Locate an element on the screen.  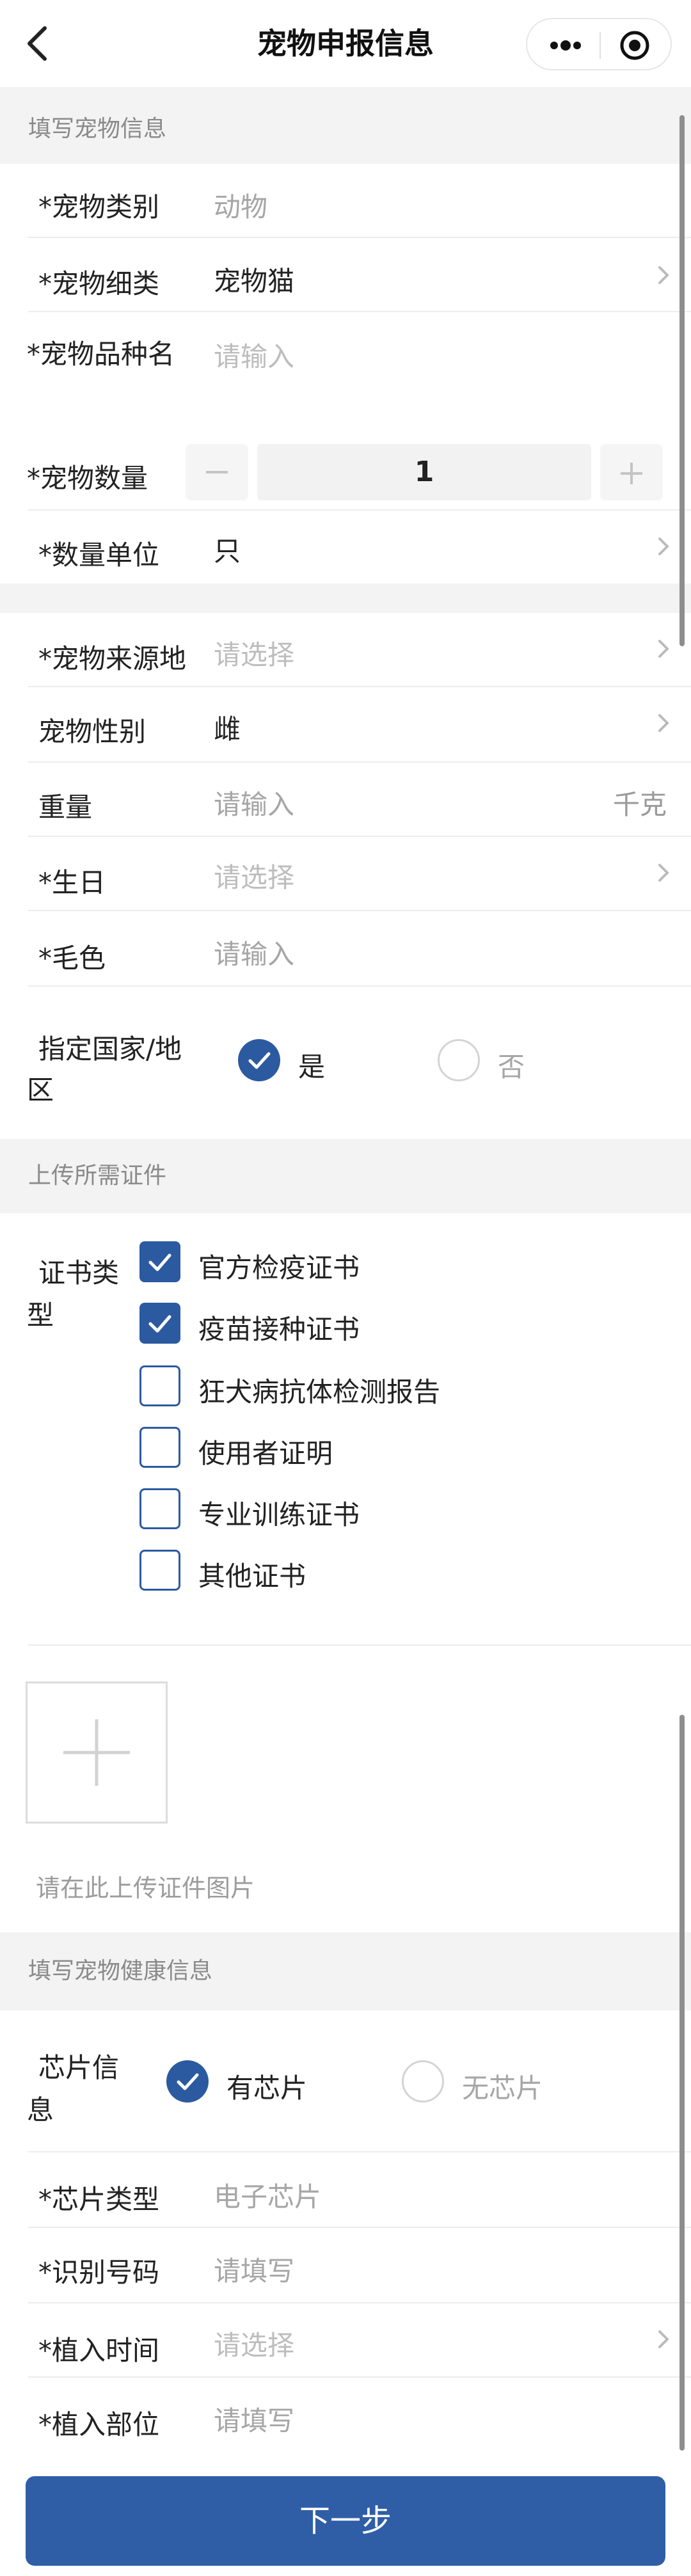
radio-label: 是 is located at coordinates (312, 1067).